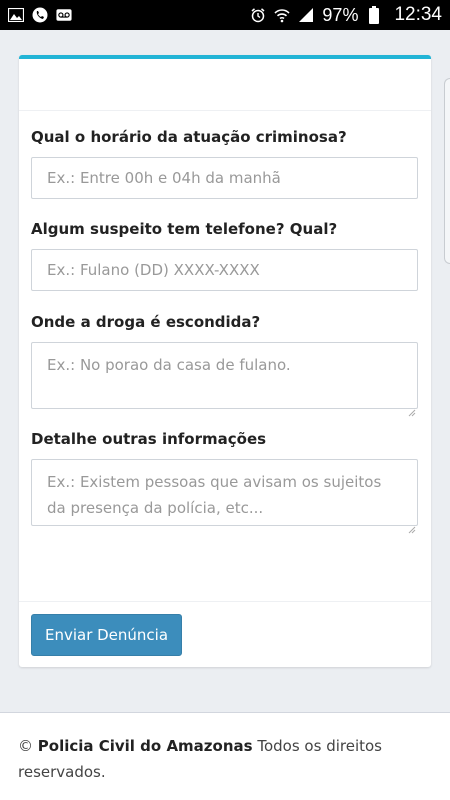 The width and height of the screenshot is (450, 800). Describe the element at coordinates (64, 15) in the screenshot. I see `voicemail-icon` at that location.